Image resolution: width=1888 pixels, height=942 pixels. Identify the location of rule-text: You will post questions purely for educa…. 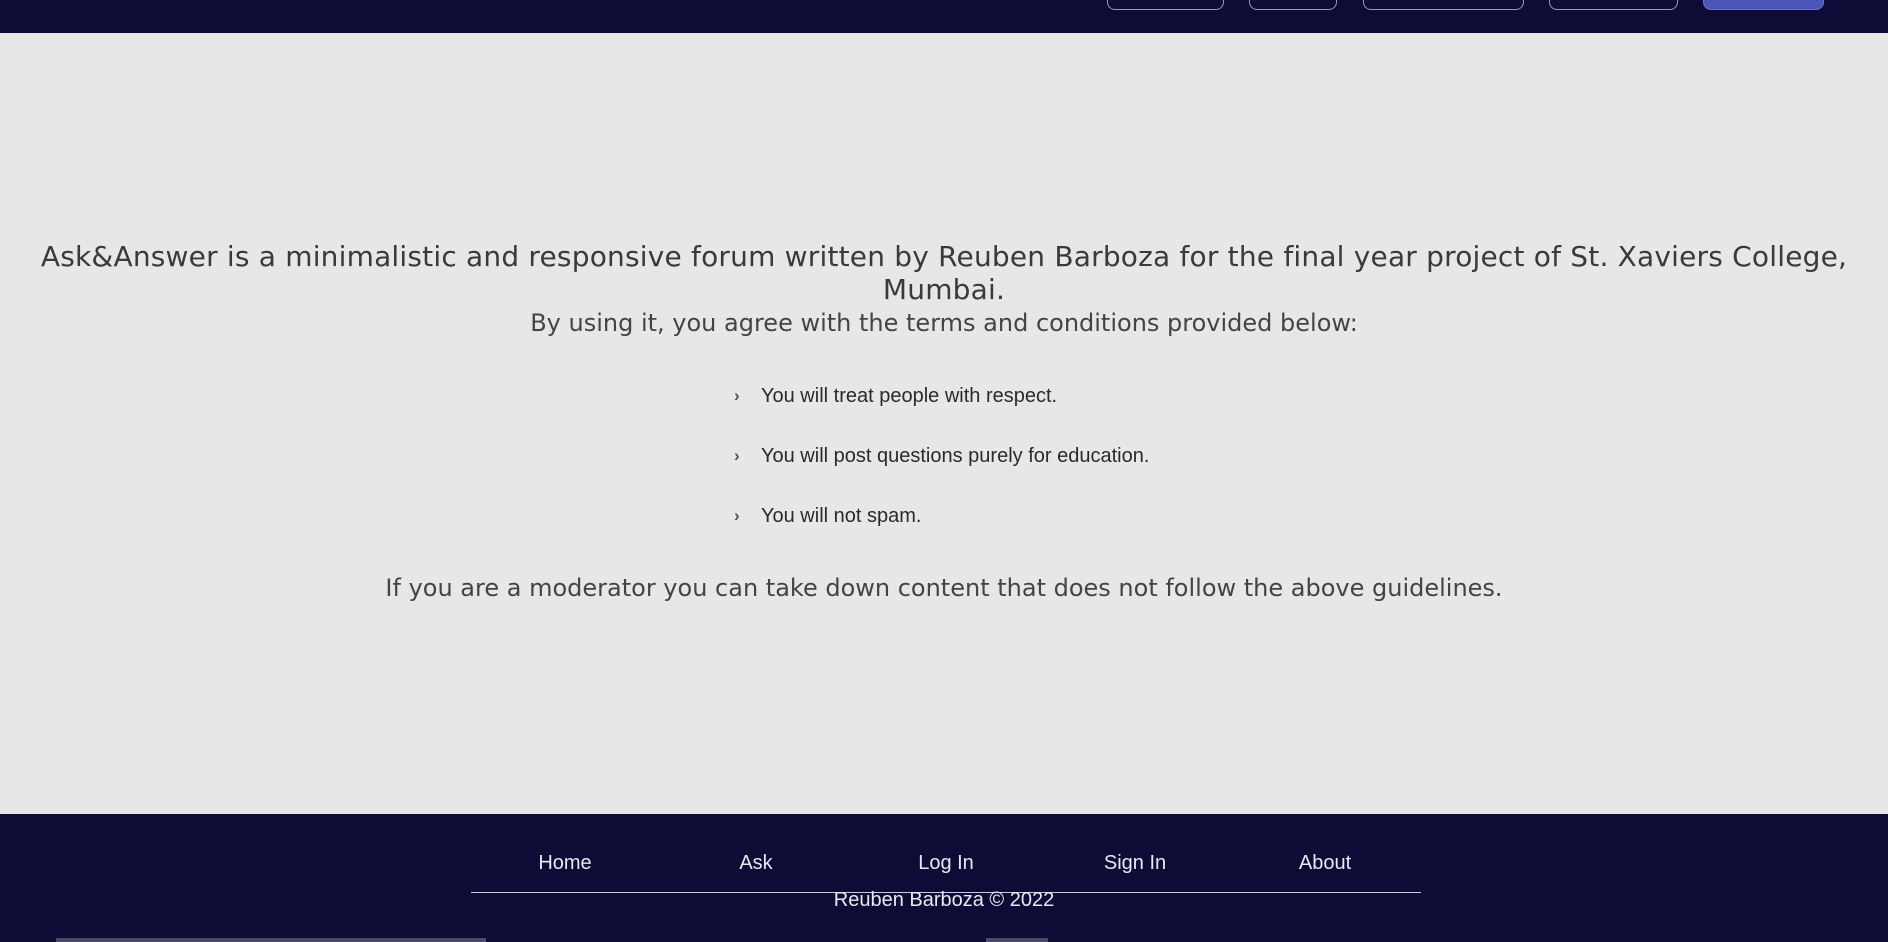
(955, 456).